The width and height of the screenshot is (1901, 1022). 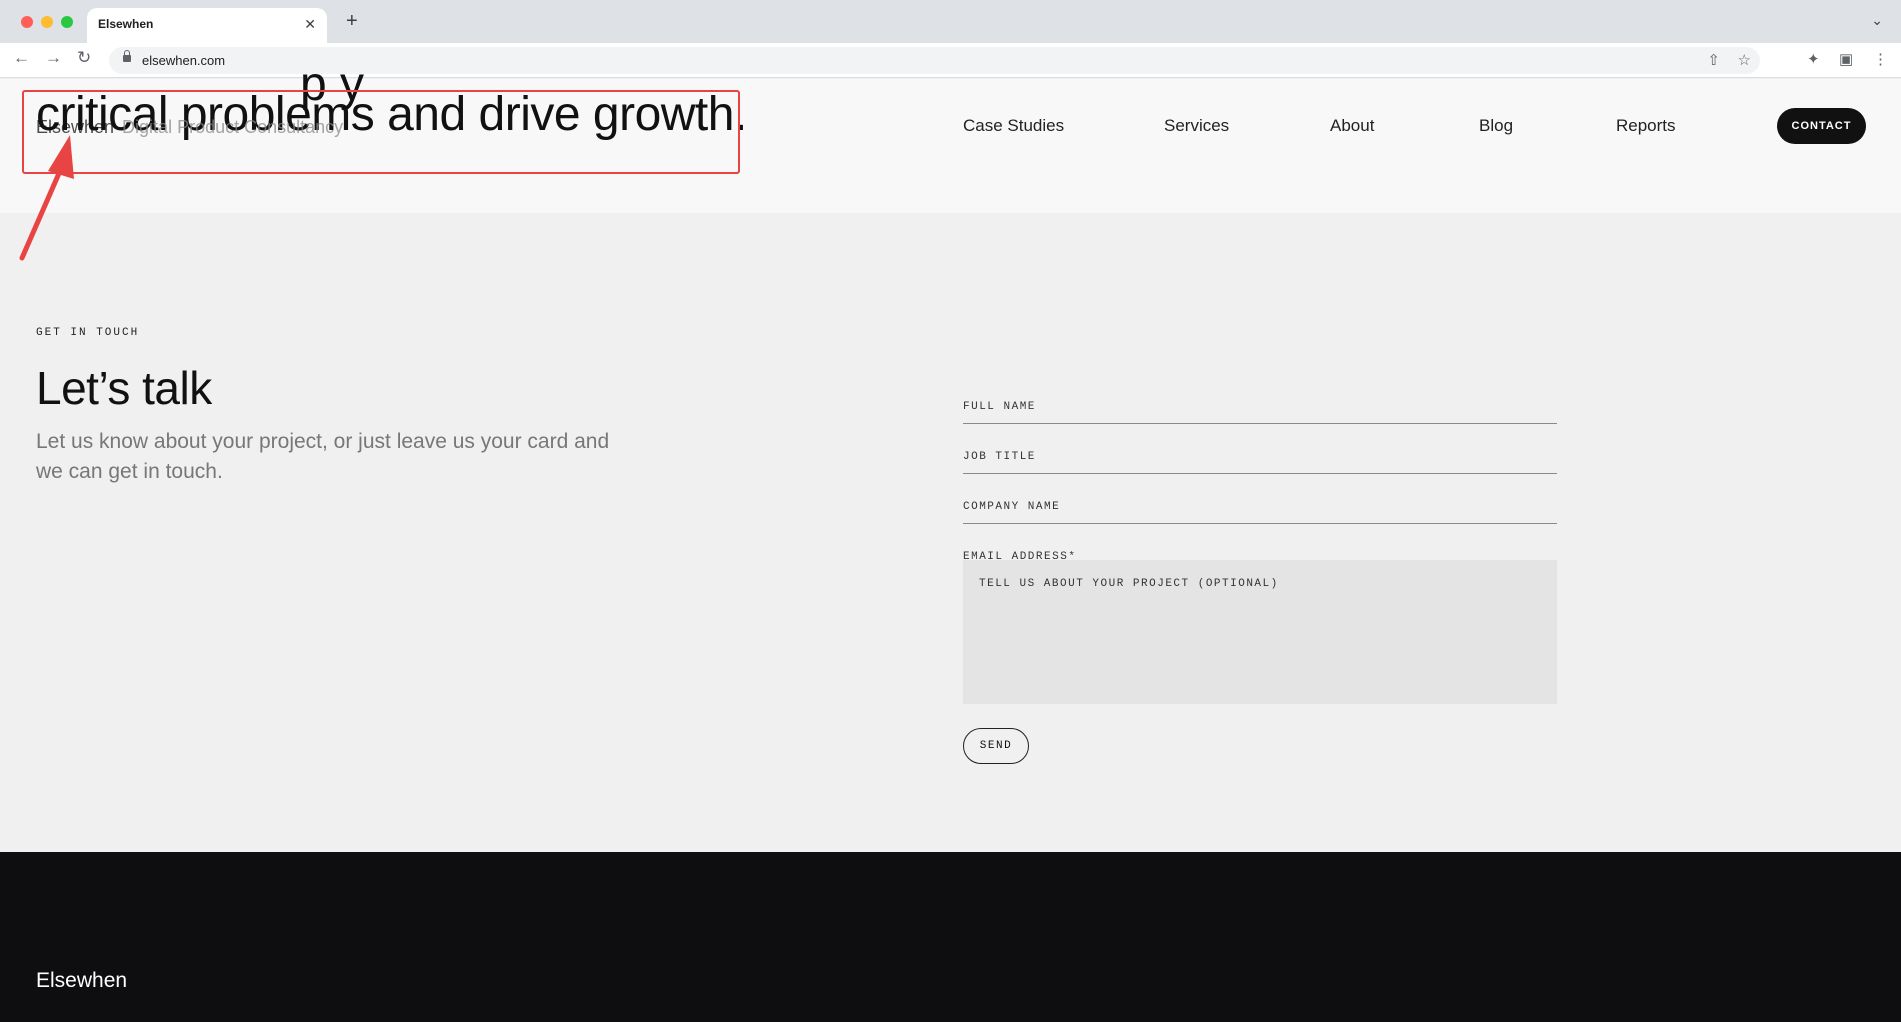 I want to click on forward-arrow-icon: →, so click(x=53, y=57).